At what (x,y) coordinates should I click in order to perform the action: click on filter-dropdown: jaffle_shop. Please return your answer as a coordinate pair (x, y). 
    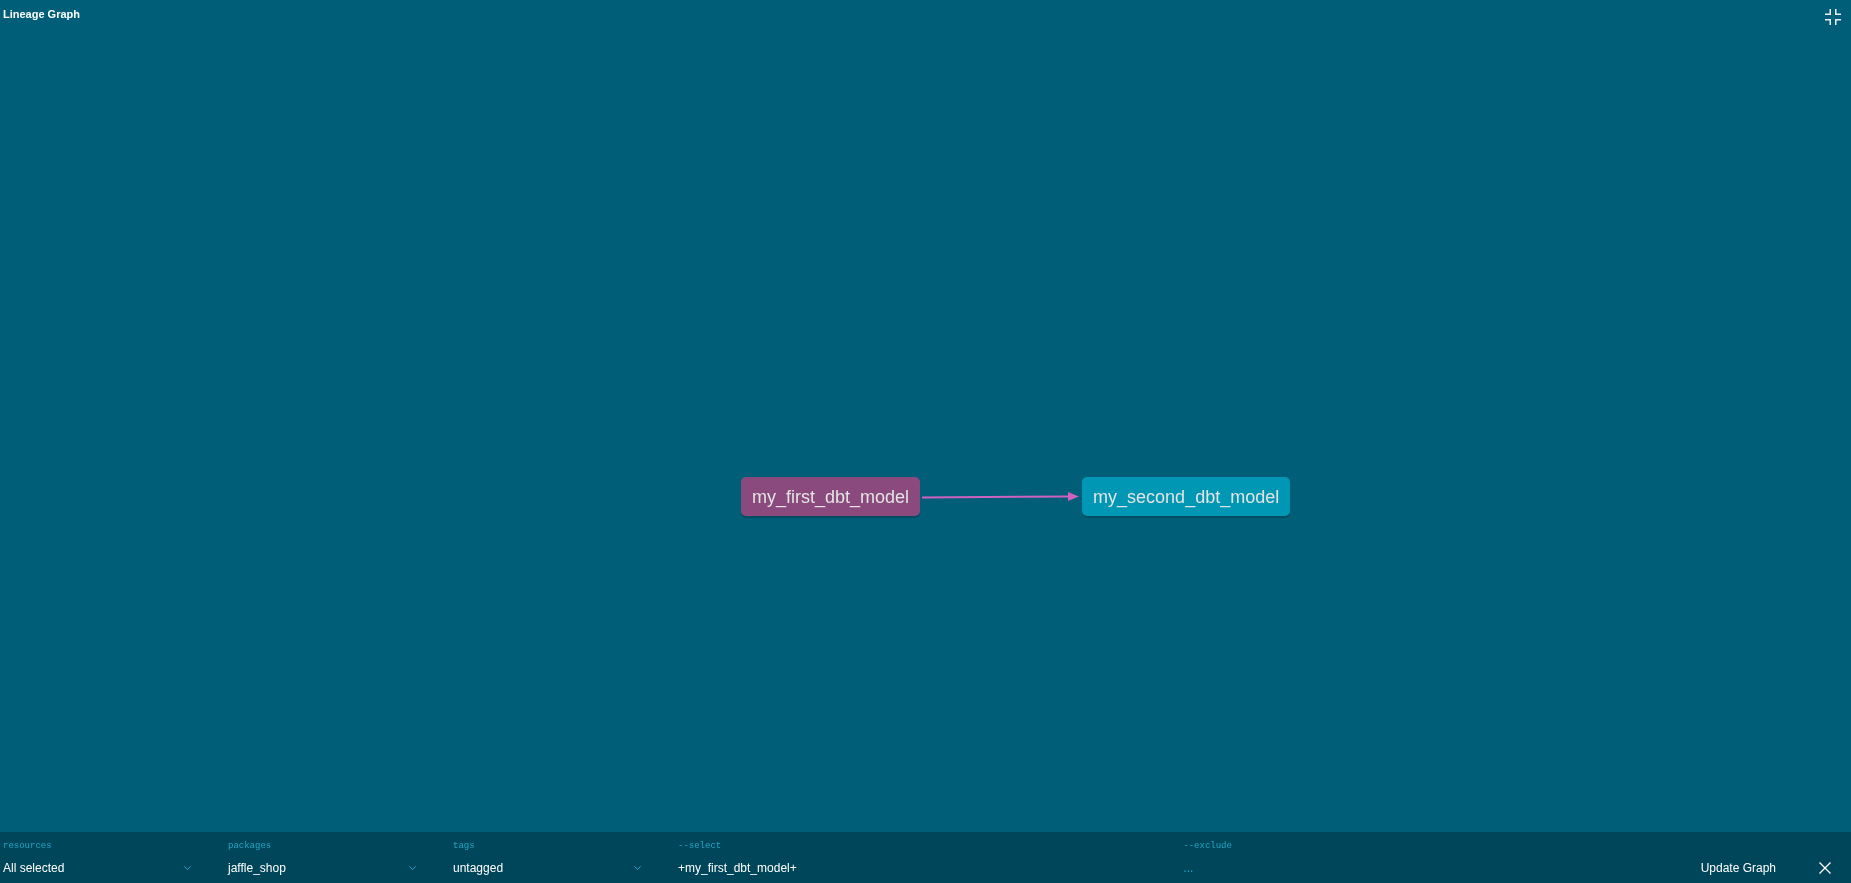
    Looking at the image, I should click on (322, 868).